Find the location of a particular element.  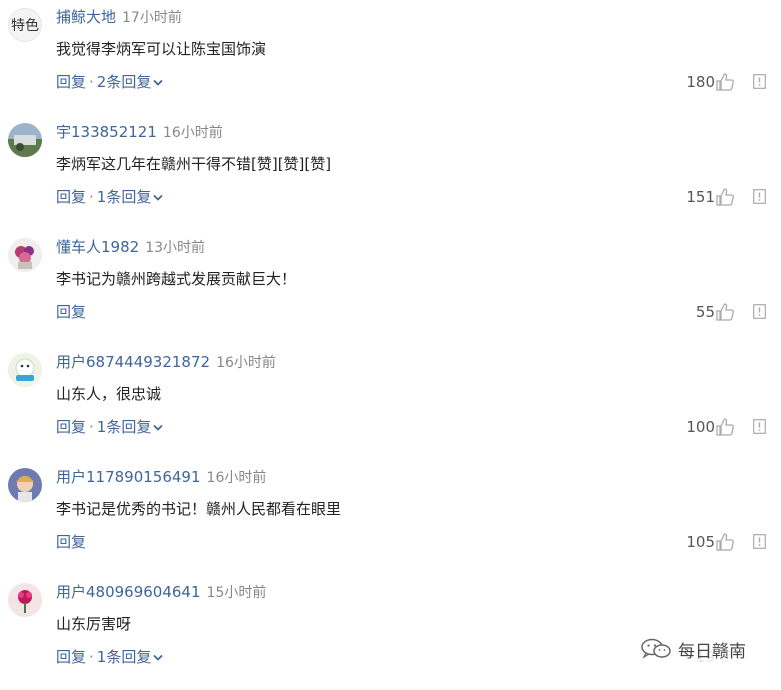

comment-text: 山东人，很忠诚 is located at coordinates (109, 394).